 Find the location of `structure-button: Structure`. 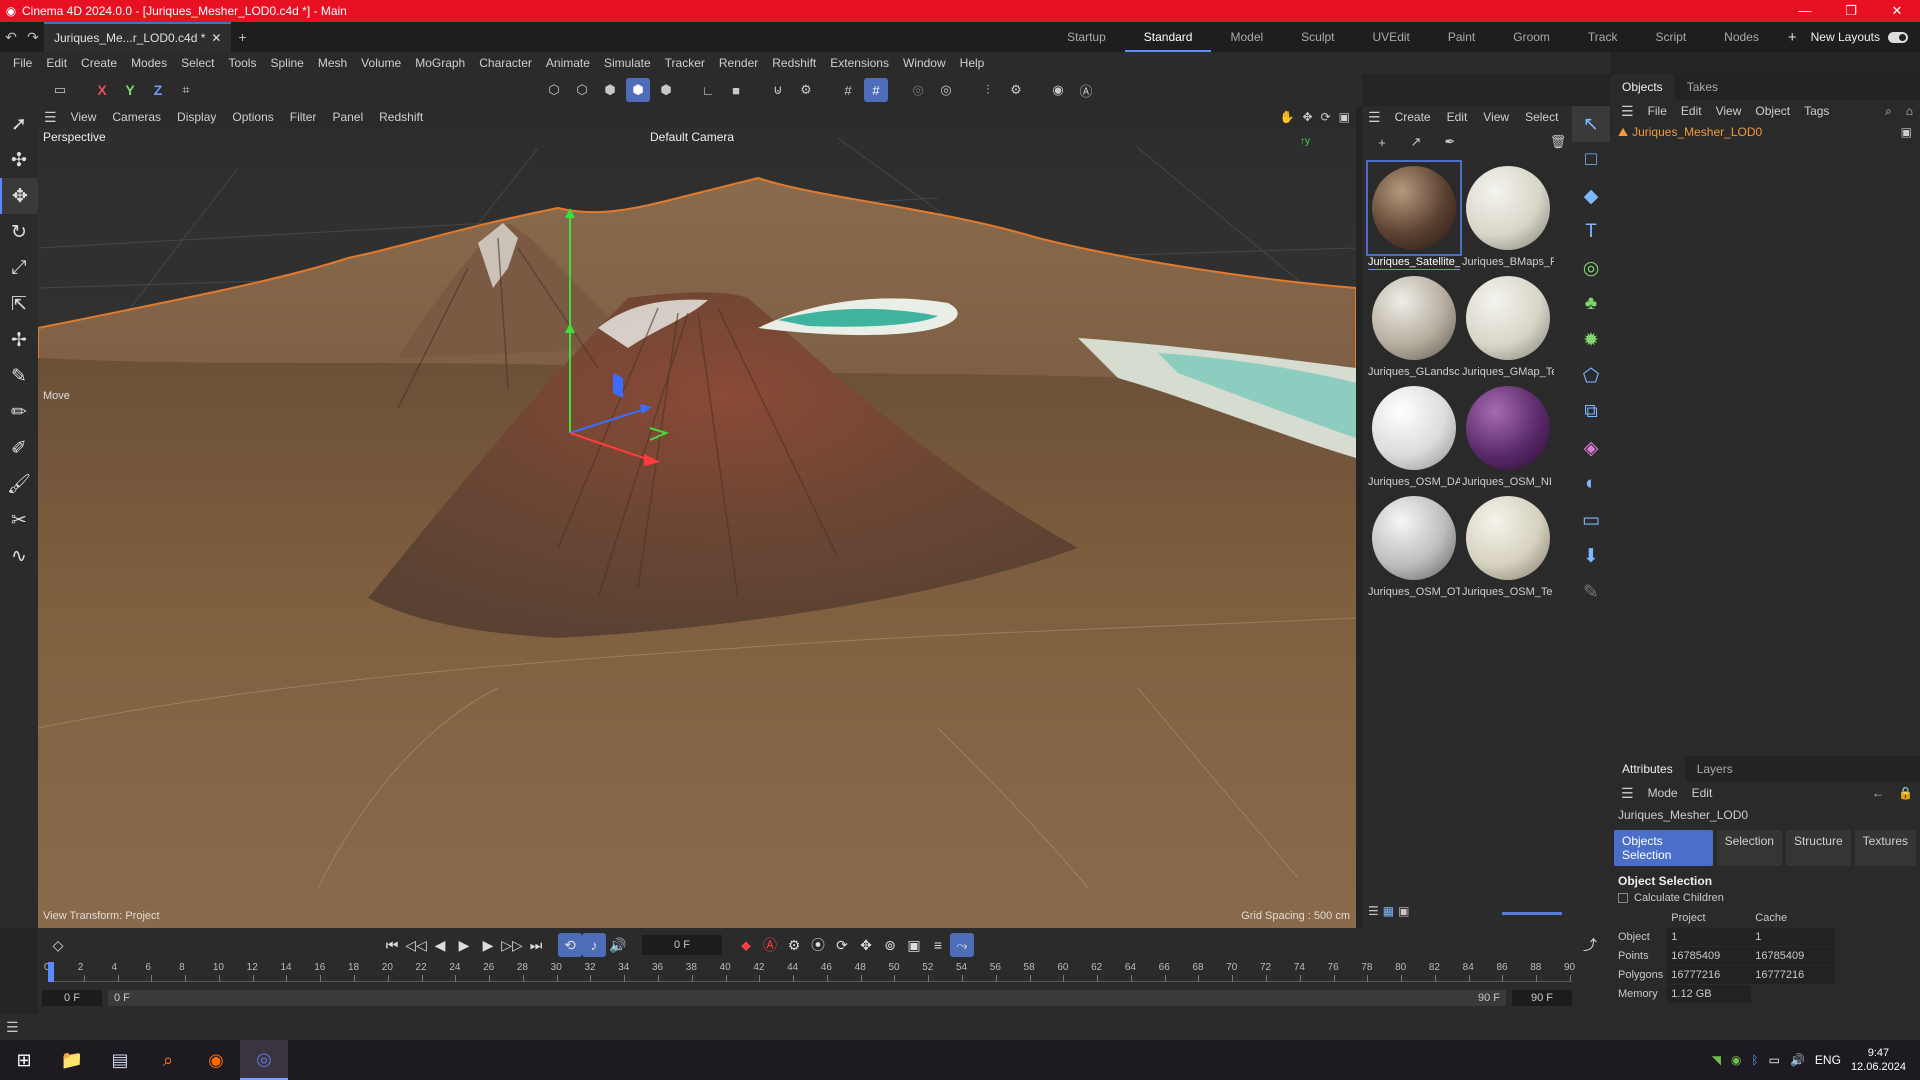

structure-button: Structure is located at coordinates (1818, 848).